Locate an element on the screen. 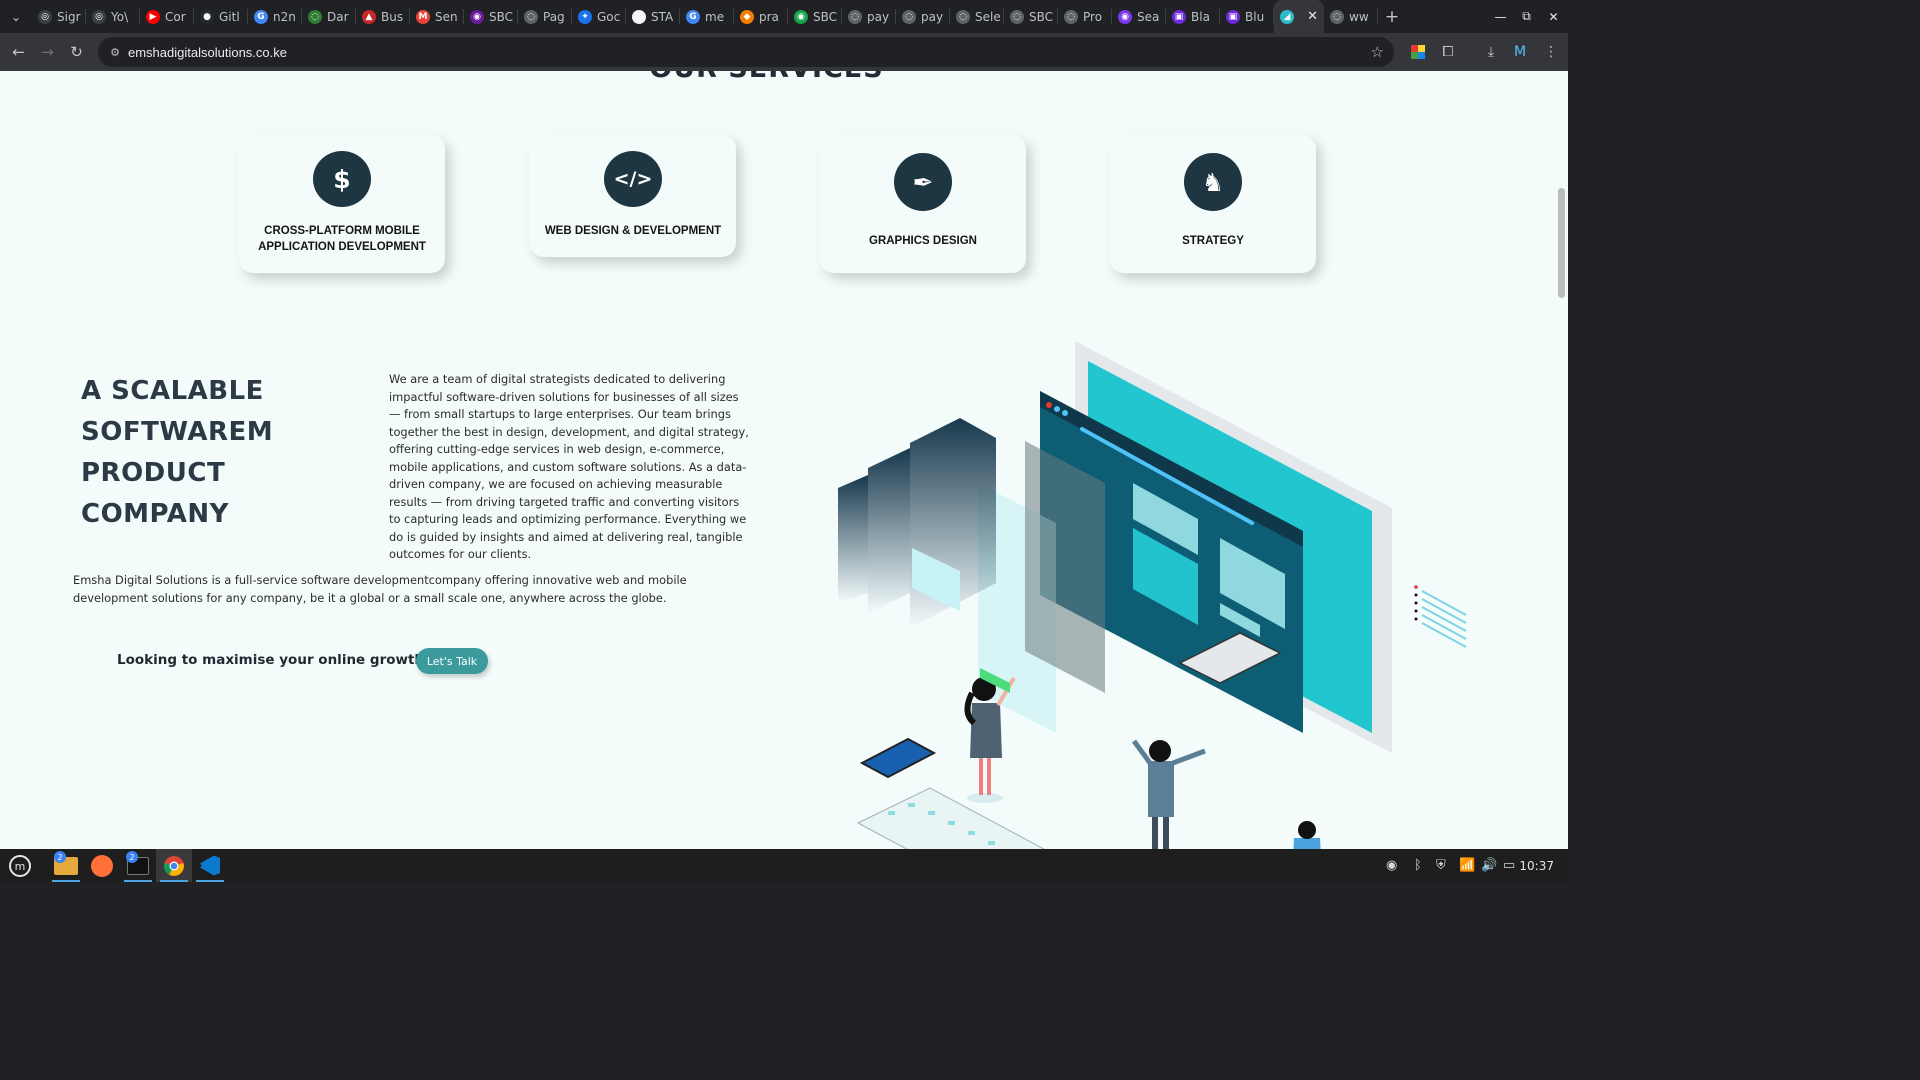  browser-tab: ◌ STA is located at coordinates (653, 16).